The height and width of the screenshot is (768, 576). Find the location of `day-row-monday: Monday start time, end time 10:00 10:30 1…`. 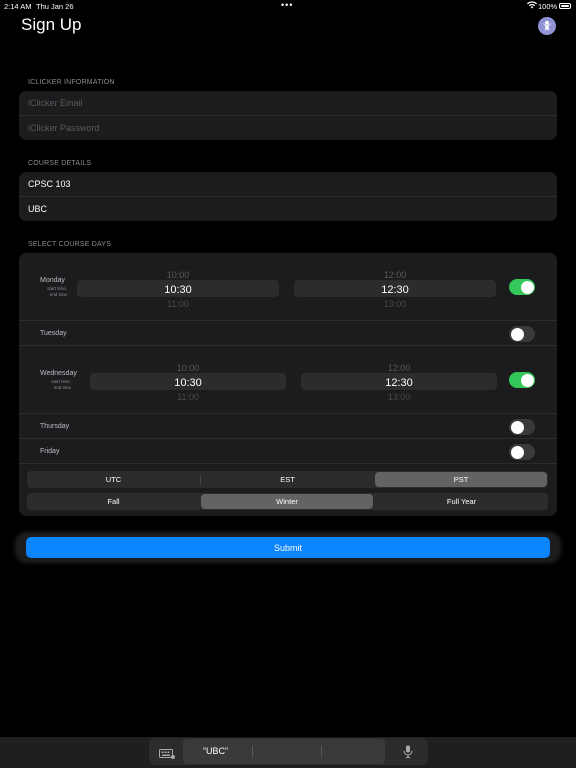

day-row-monday: Monday start time, end time 10:00 10:30 1… is located at coordinates (288, 287).